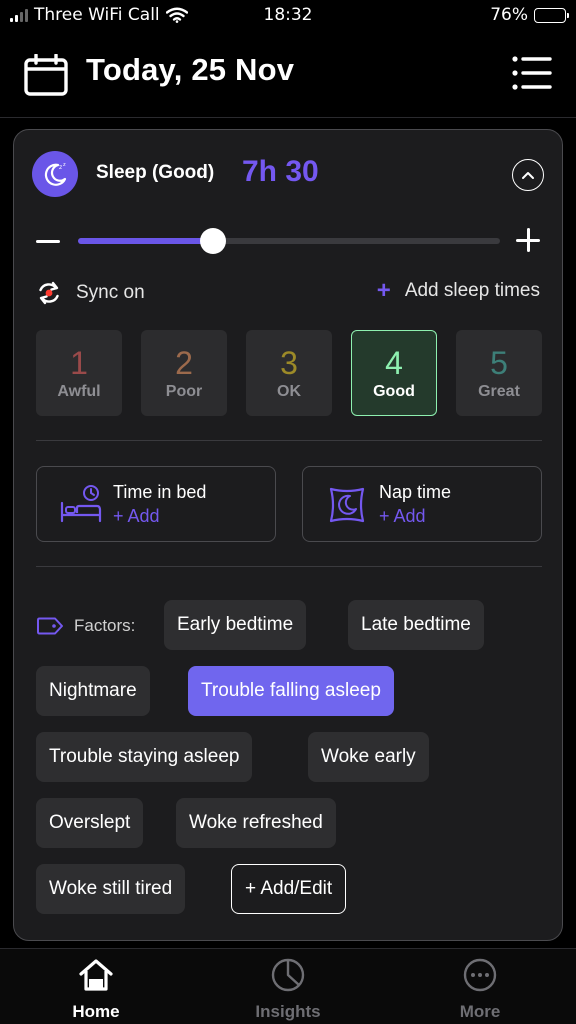  What do you see at coordinates (105, 625) in the screenshot?
I see `factors-label: Factors:` at bounding box center [105, 625].